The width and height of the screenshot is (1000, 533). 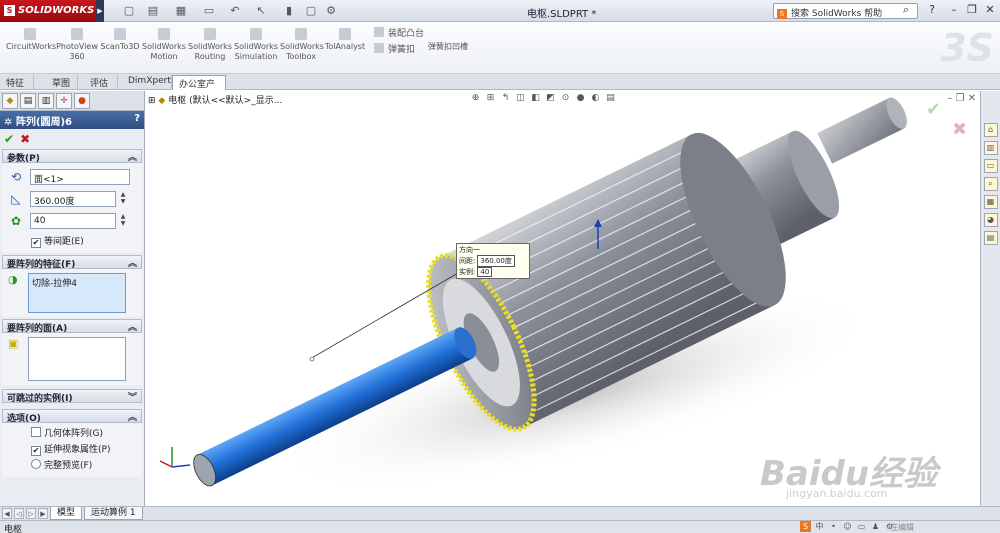 What do you see at coordinates (7, 513) in the screenshot?
I see `first-tab-icon: ◀` at bounding box center [7, 513].